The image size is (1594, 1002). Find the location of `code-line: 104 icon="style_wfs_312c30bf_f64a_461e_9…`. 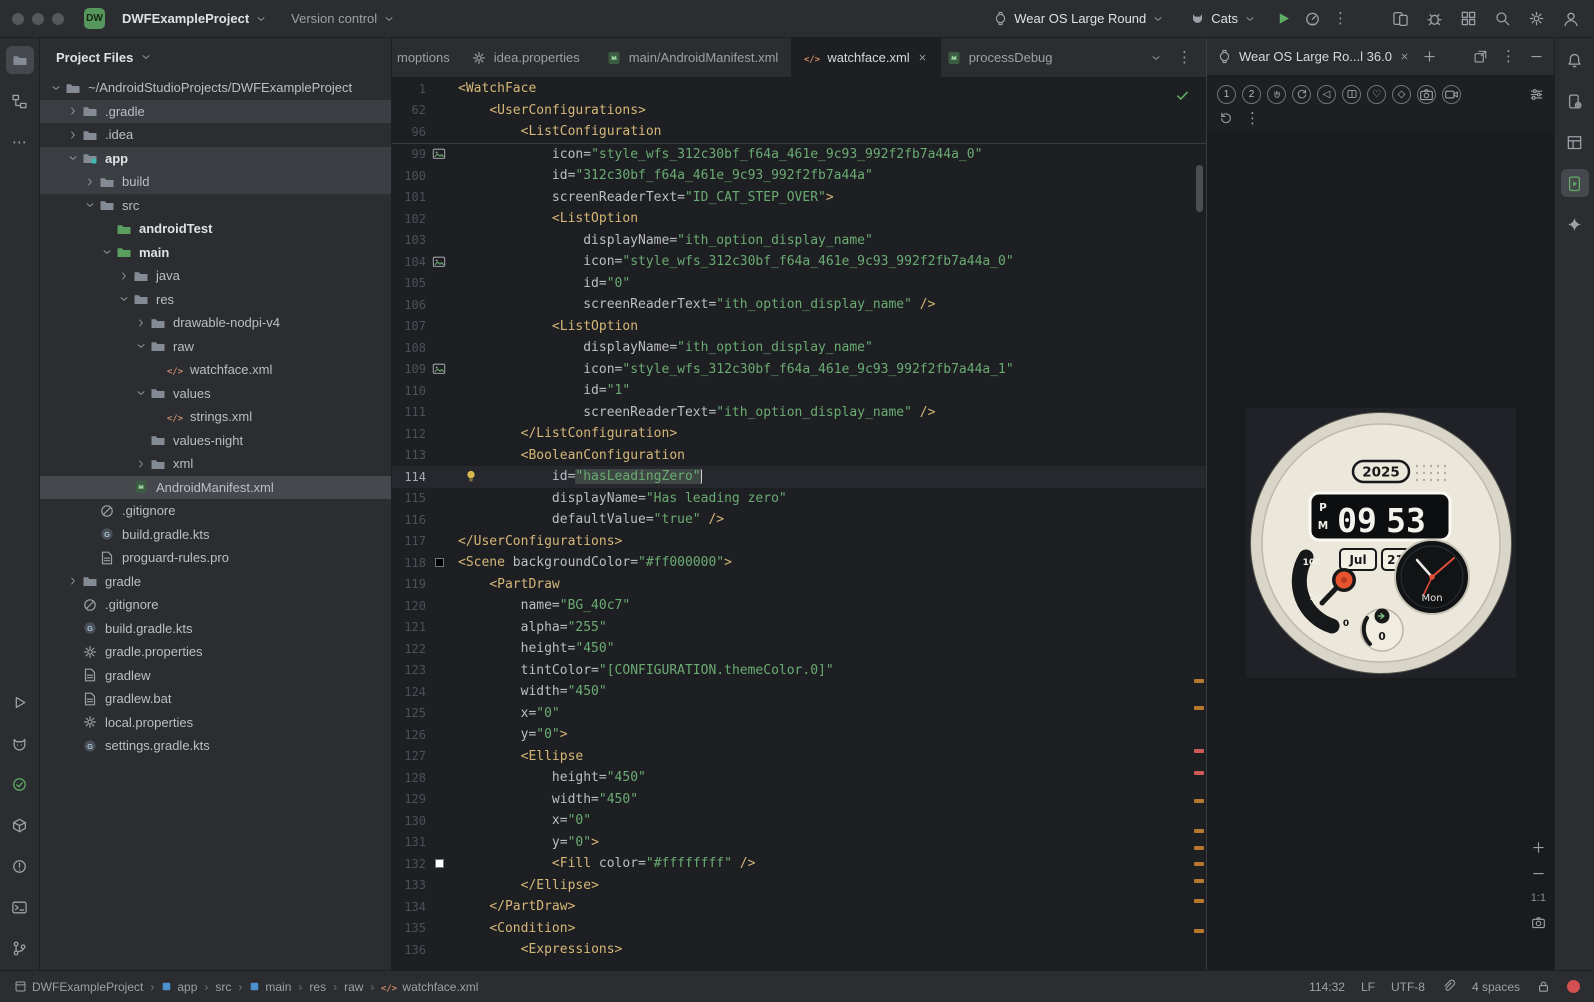

code-line: 104 icon="style_wfs_312c30bf_f64a_461e_9… is located at coordinates (799, 262).